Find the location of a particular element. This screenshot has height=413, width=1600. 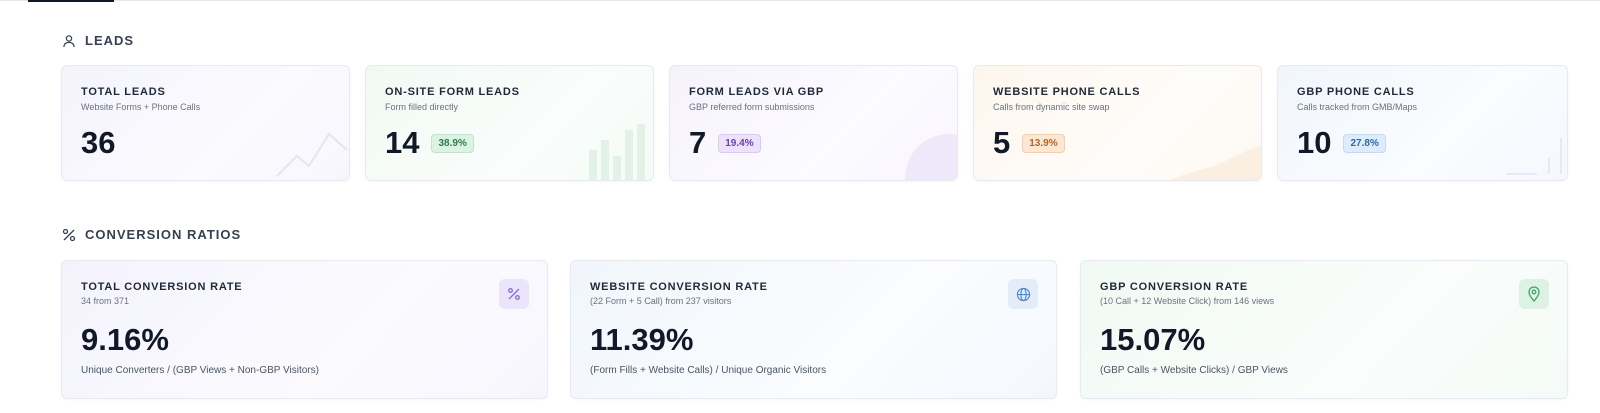

top-divider is located at coordinates (800, 0).